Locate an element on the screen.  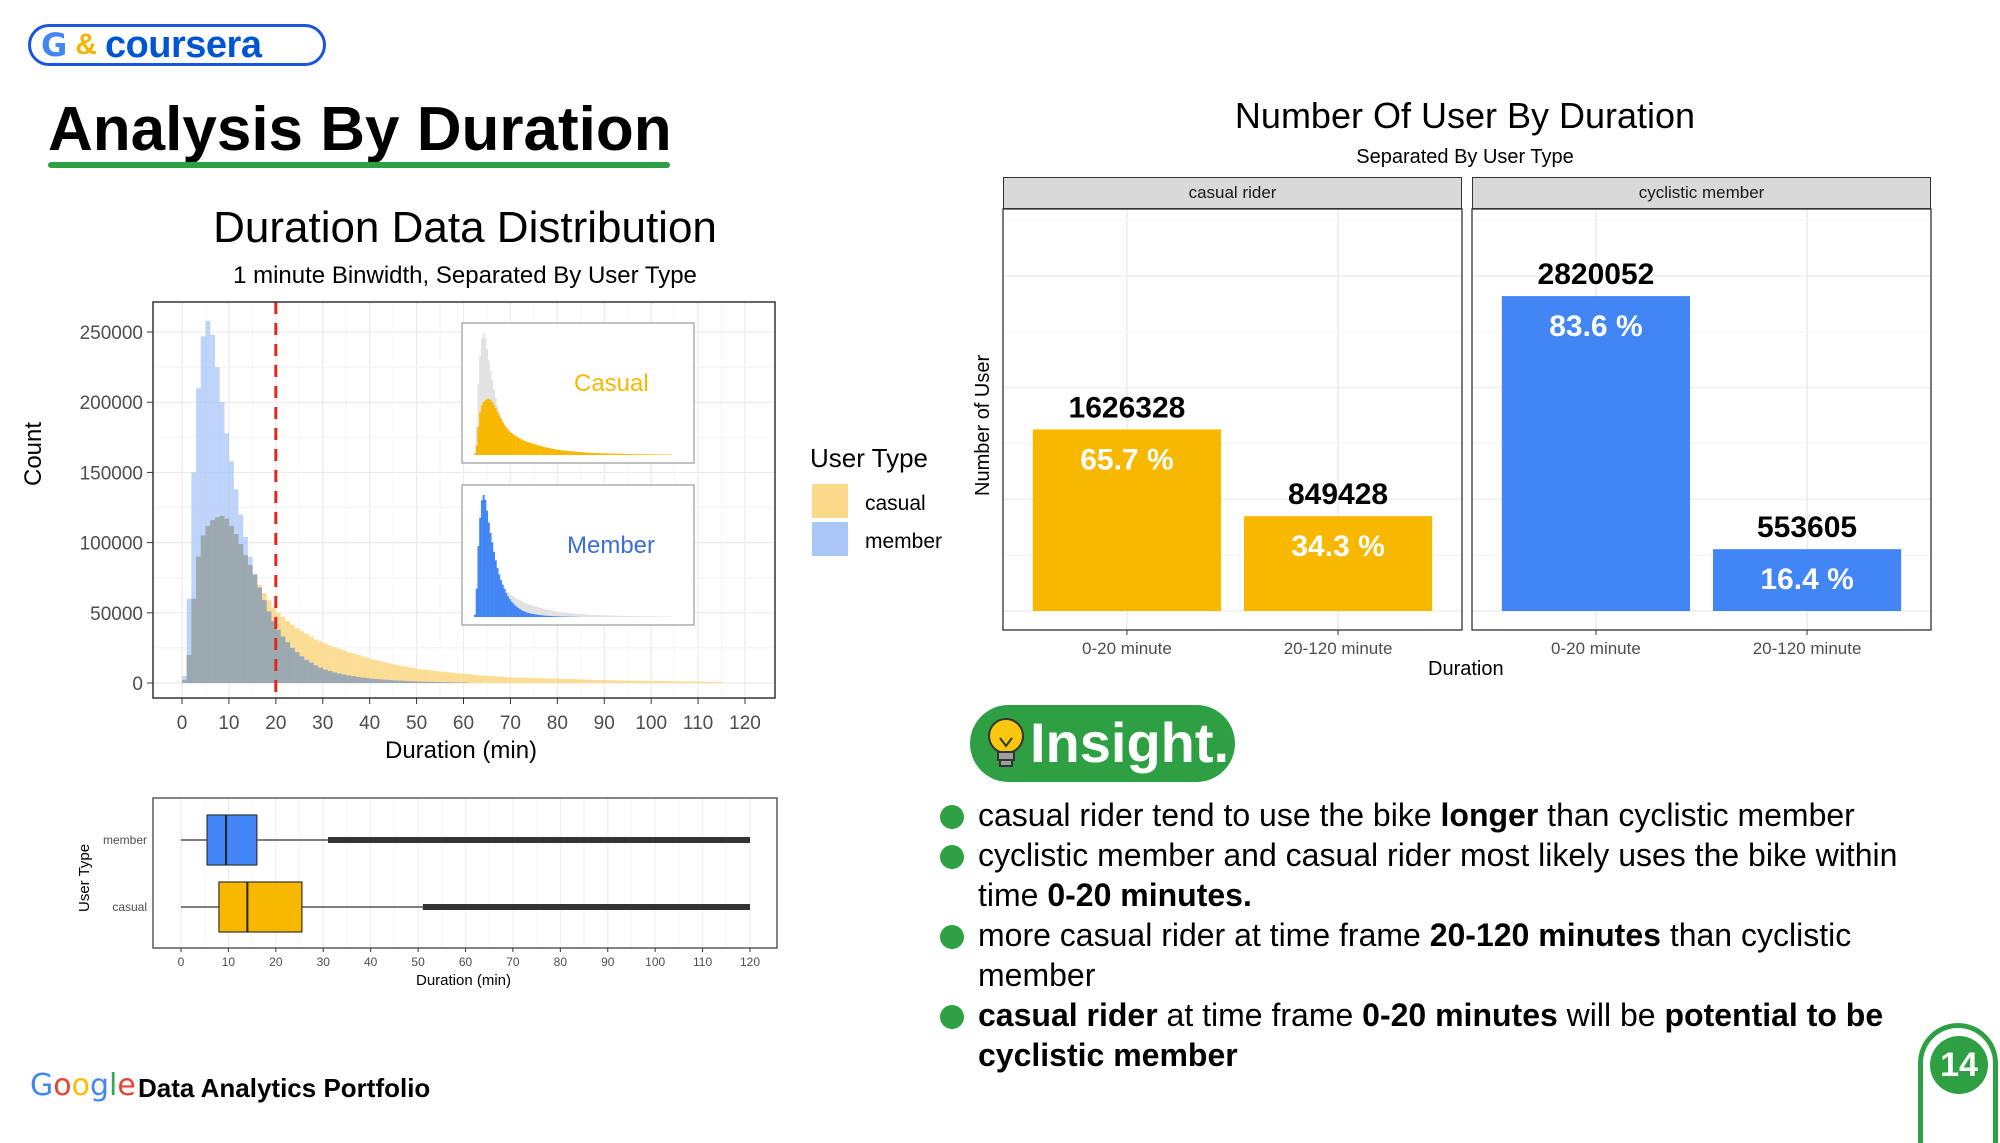
facet-strip-member: cyclistic member is located at coordinates (1701, 193).